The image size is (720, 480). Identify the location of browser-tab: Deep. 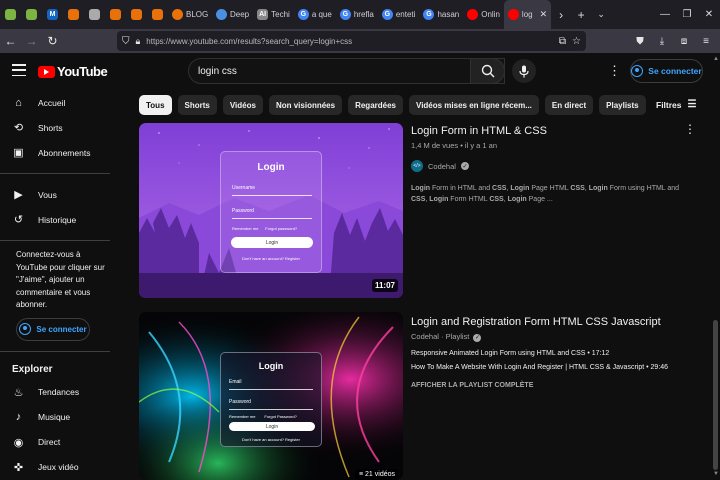
(232, 14).